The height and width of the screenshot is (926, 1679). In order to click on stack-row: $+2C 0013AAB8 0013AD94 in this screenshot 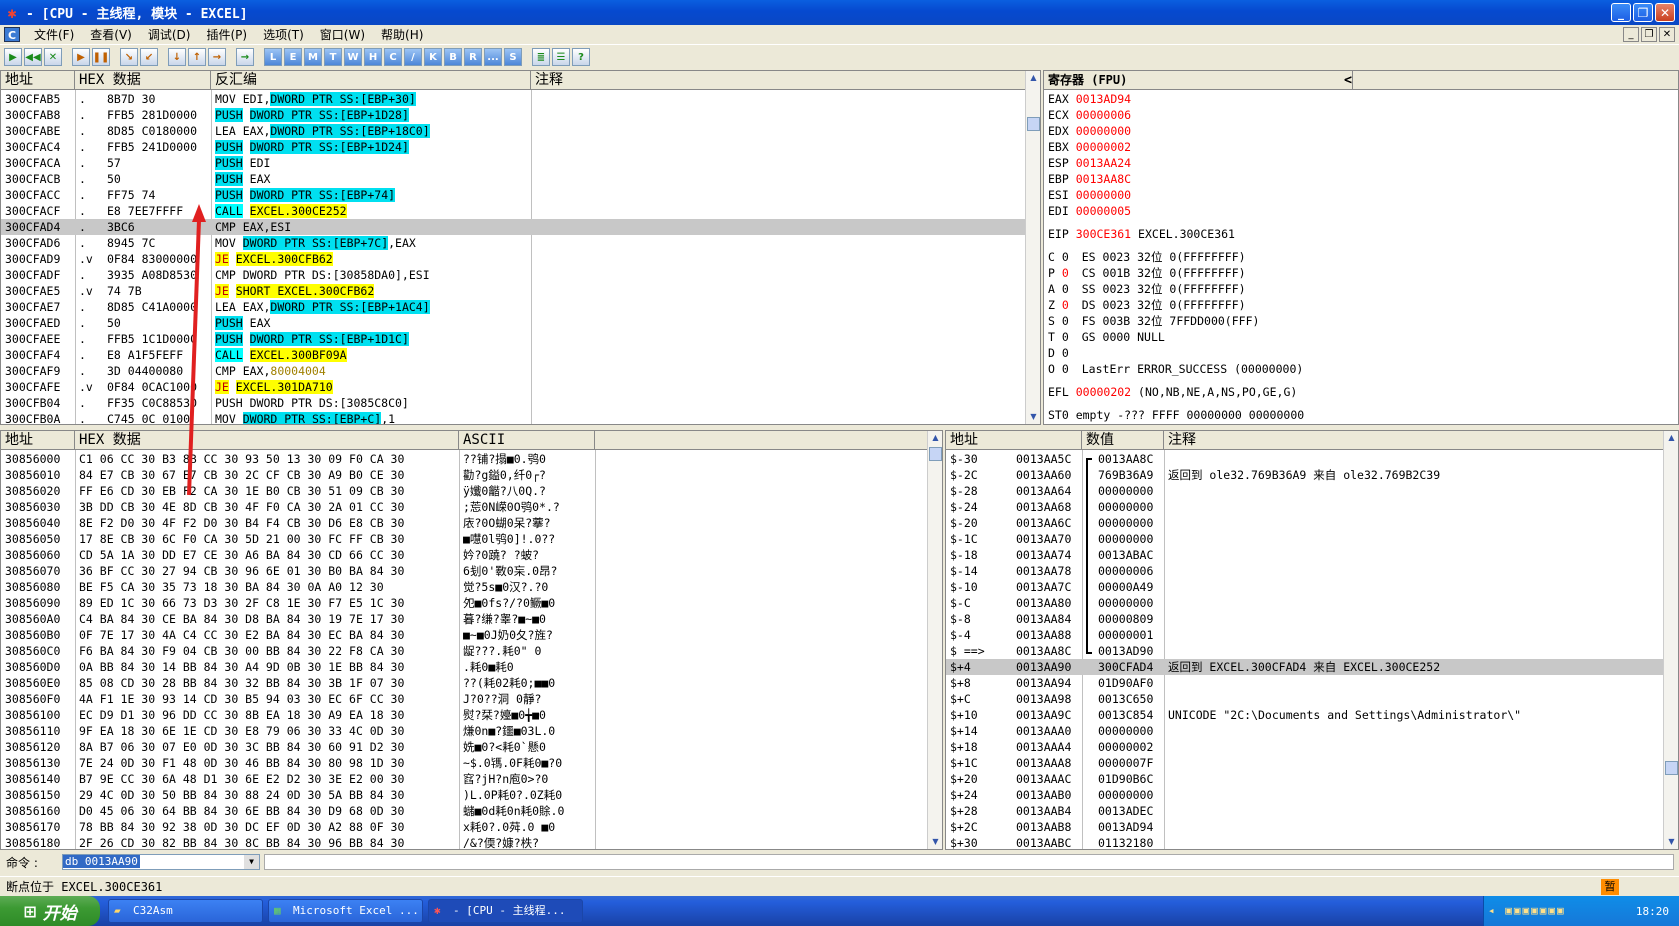, I will do `click(1304, 827)`.